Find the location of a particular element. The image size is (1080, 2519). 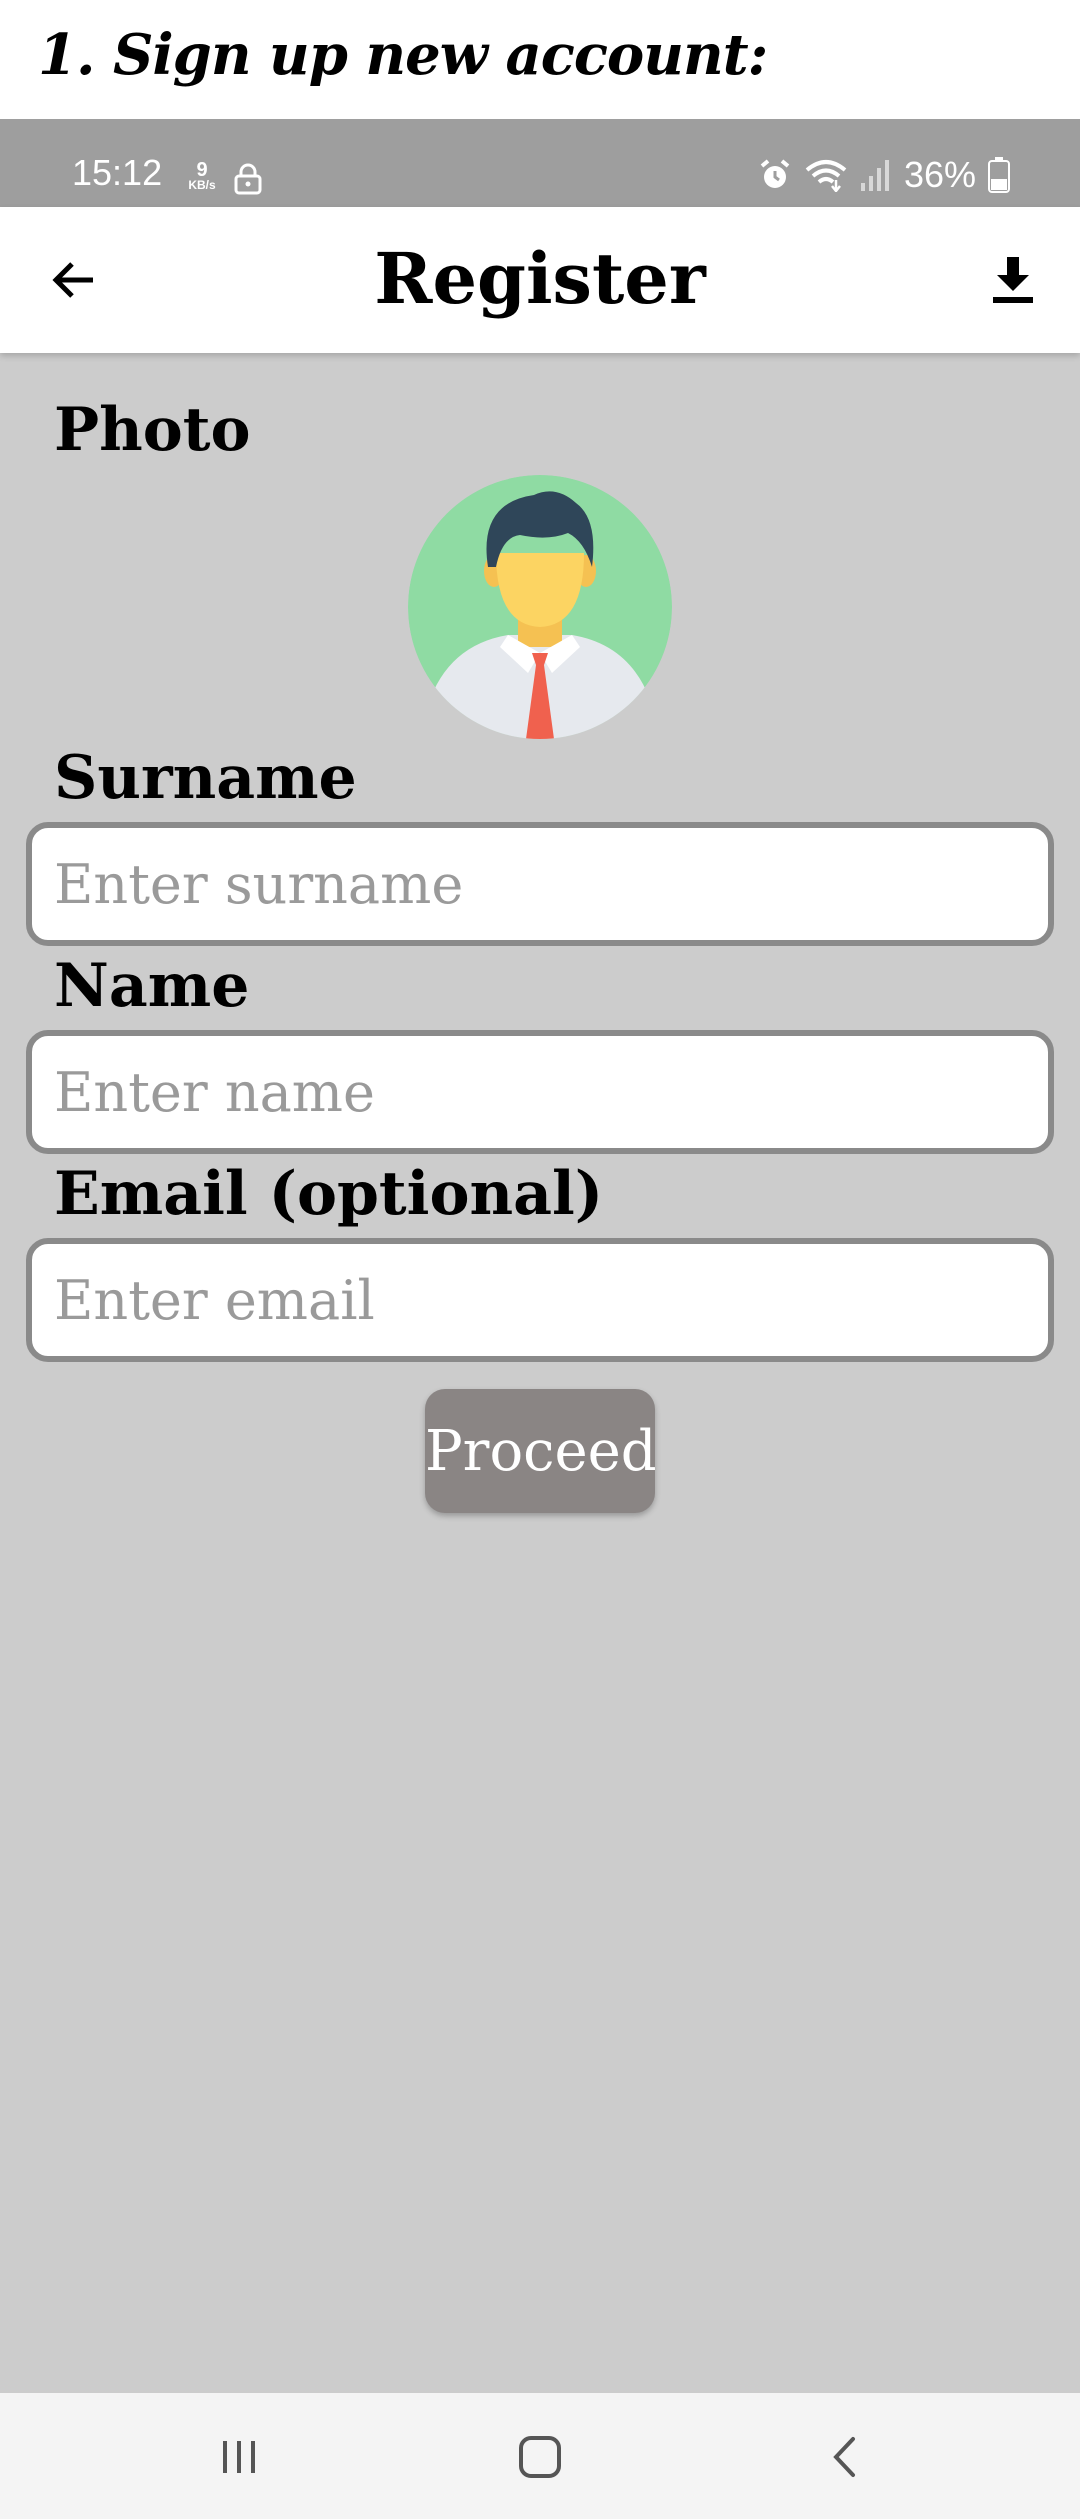

status-time: 15:12 is located at coordinates (117, 172).